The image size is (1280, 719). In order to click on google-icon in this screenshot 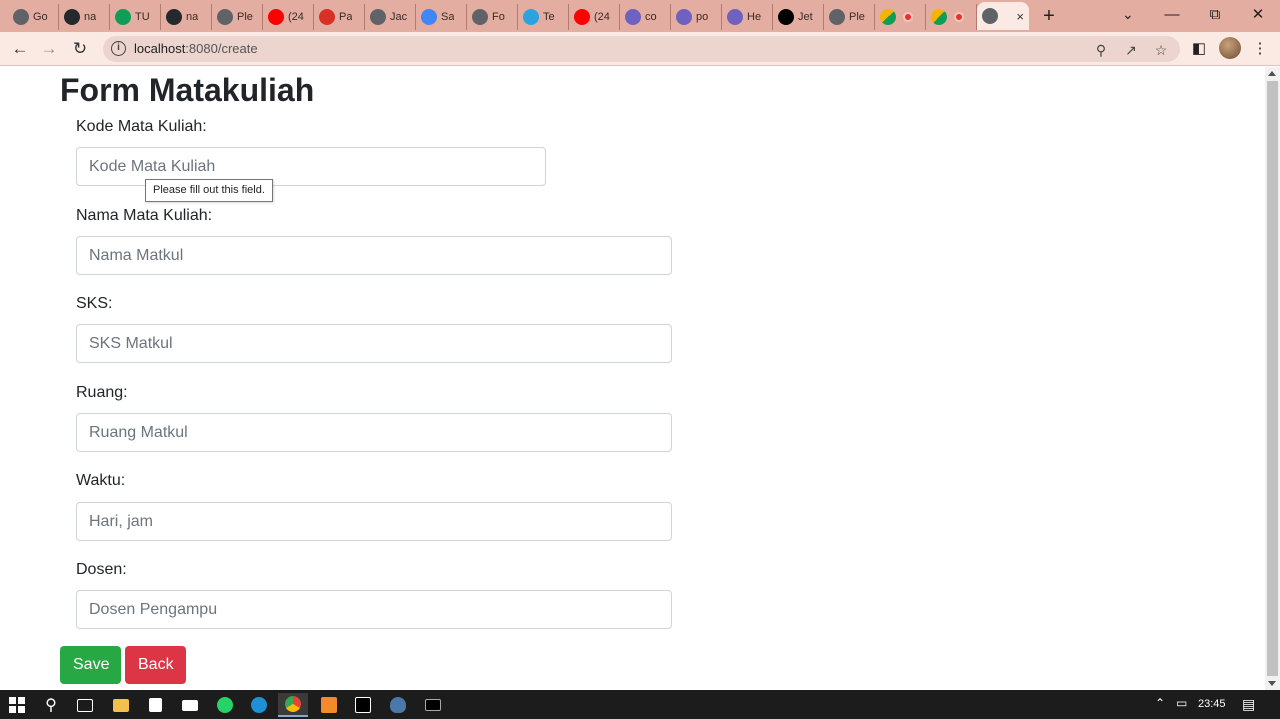, I will do `click(429, 17)`.